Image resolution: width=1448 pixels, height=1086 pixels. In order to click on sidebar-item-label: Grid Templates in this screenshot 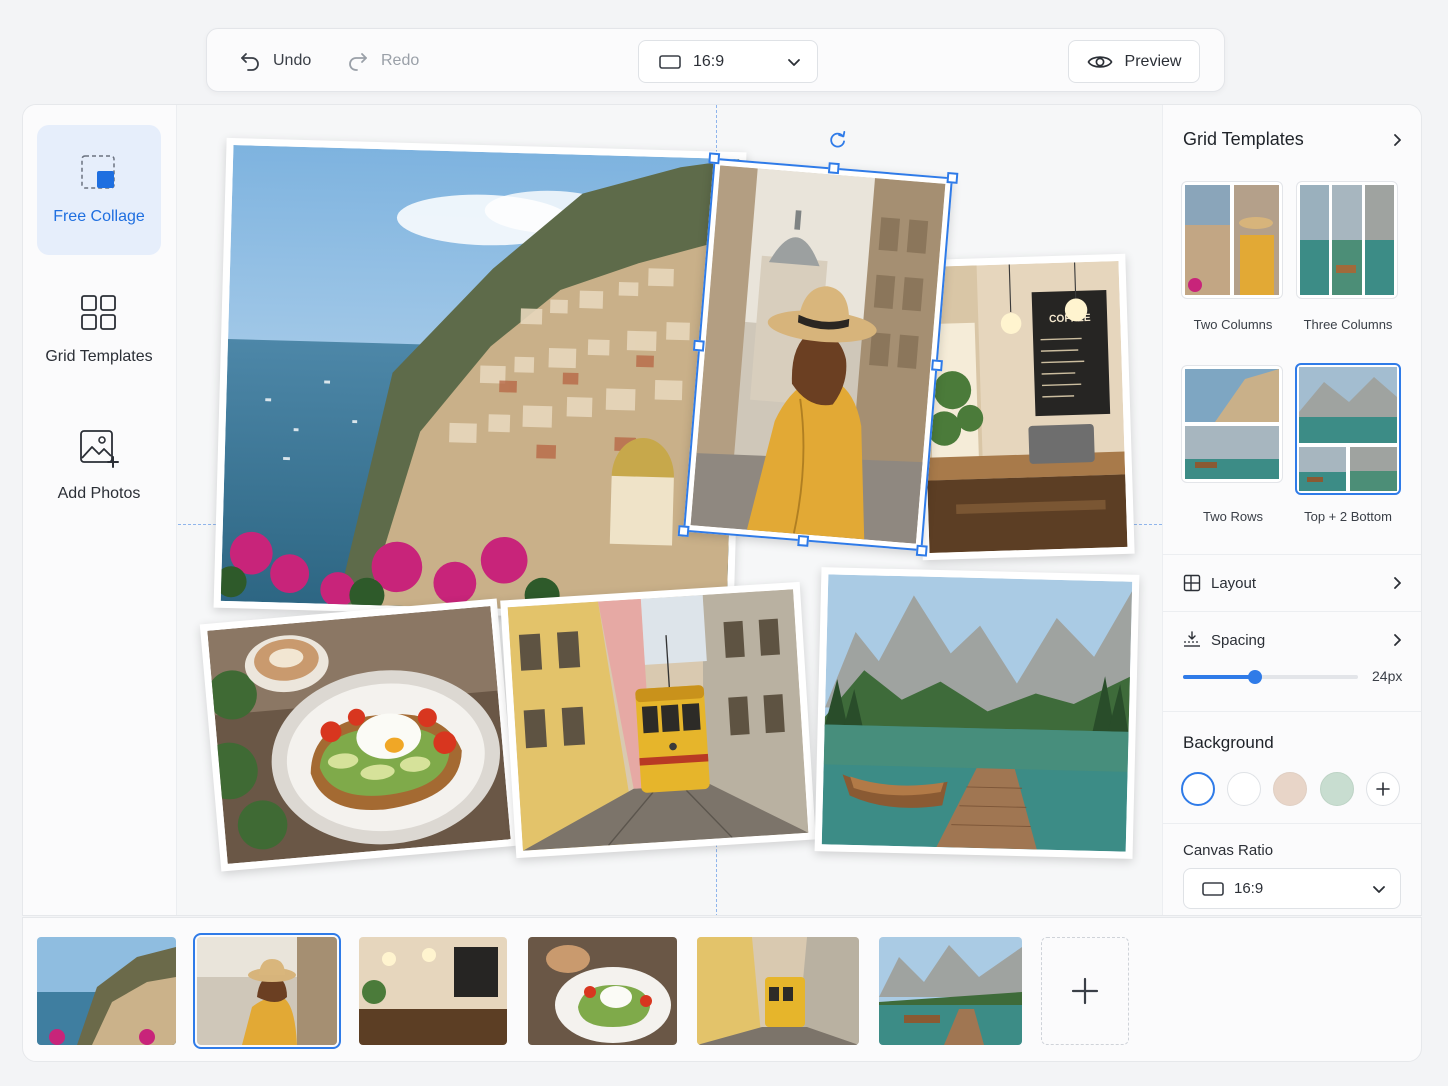, I will do `click(99, 356)`.